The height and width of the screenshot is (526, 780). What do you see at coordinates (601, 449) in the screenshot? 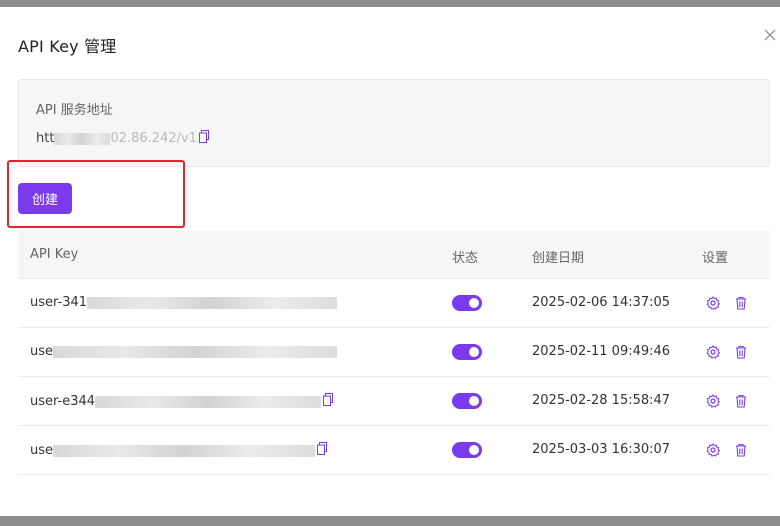
I see `created-date: 2025-03-03 16:30:07` at bounding box center [601, 449].